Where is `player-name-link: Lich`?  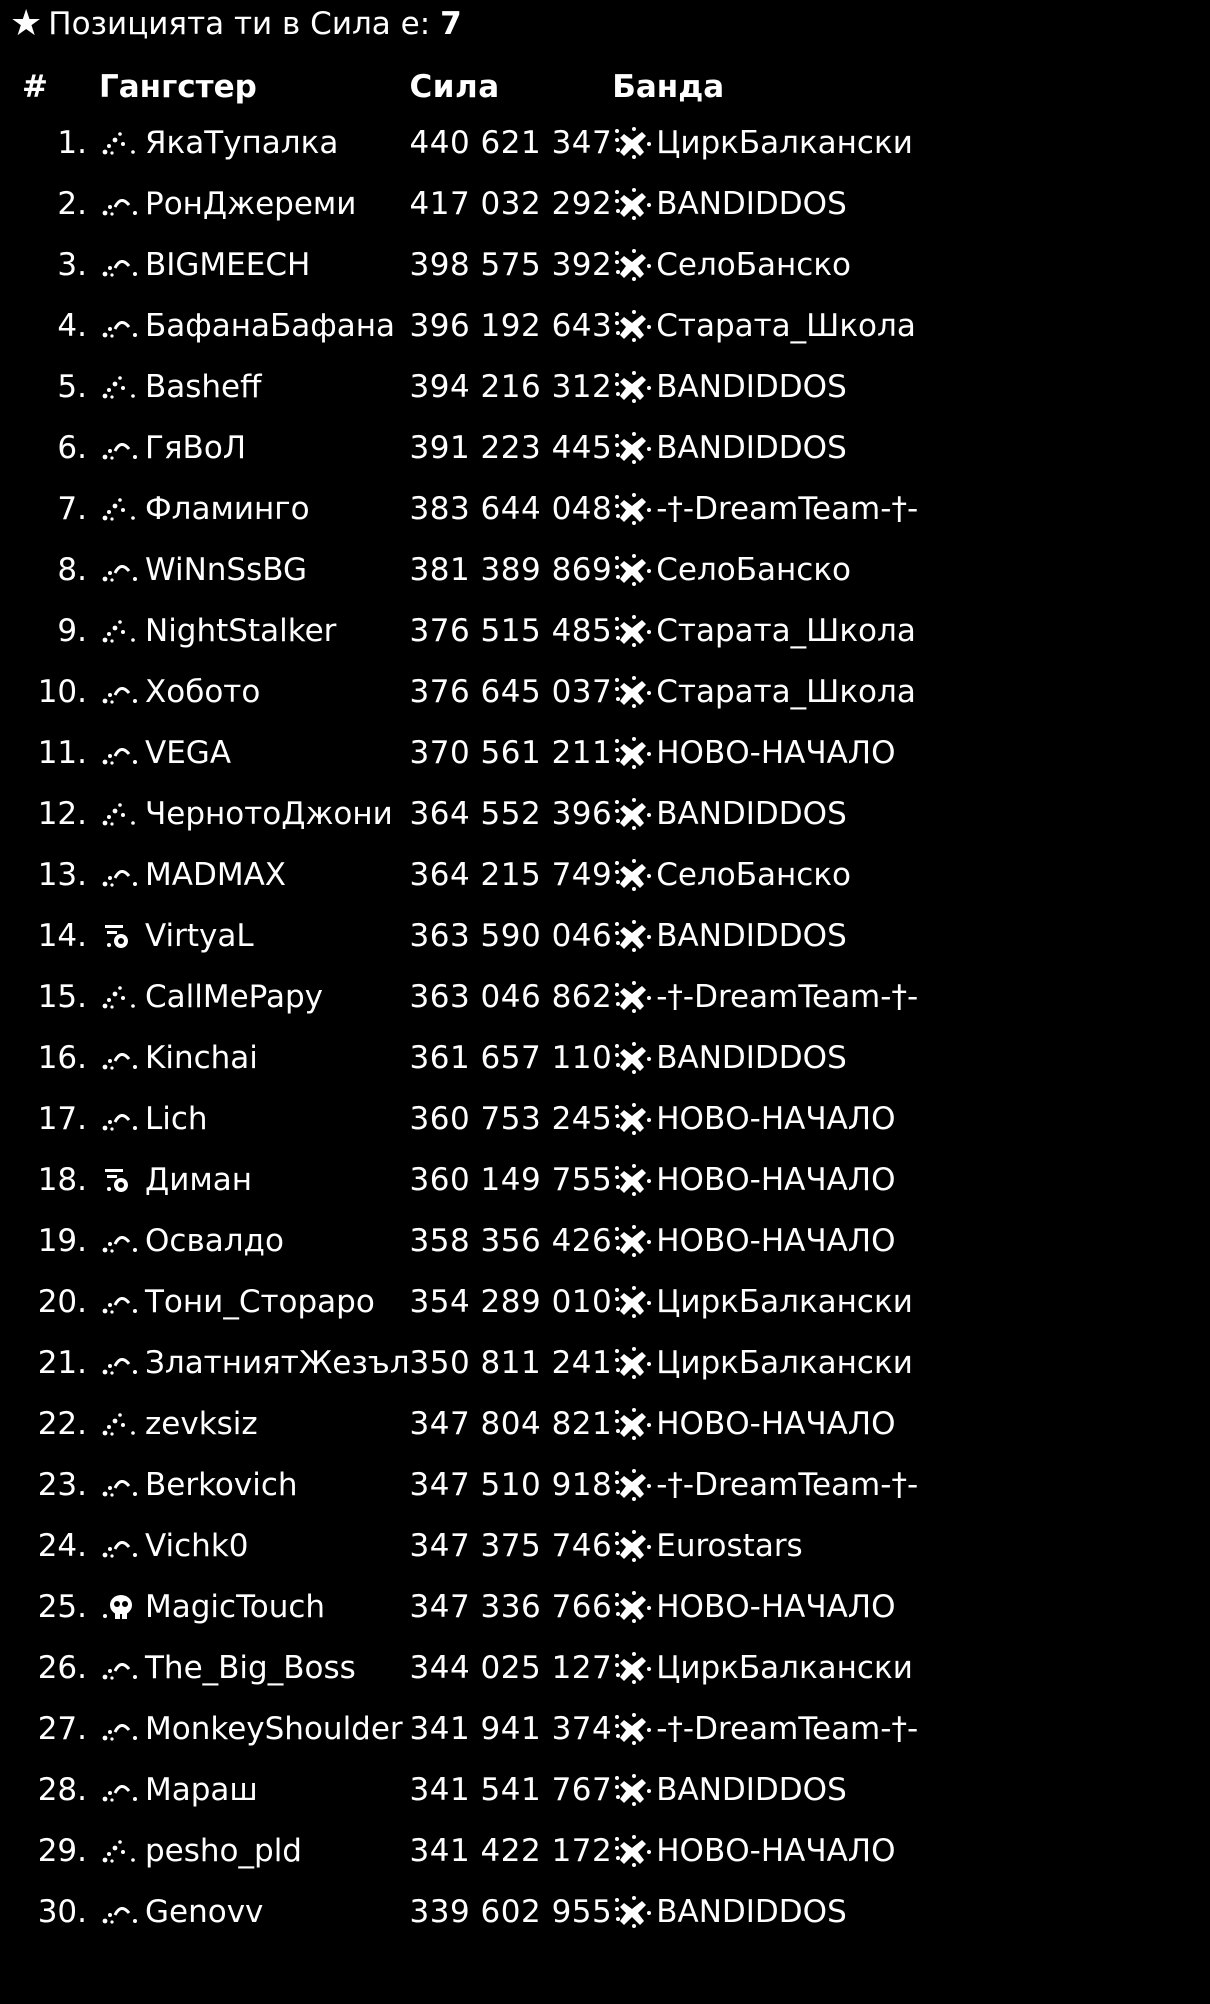
player-name-link: Lich is located at coordinates (176, 1119).